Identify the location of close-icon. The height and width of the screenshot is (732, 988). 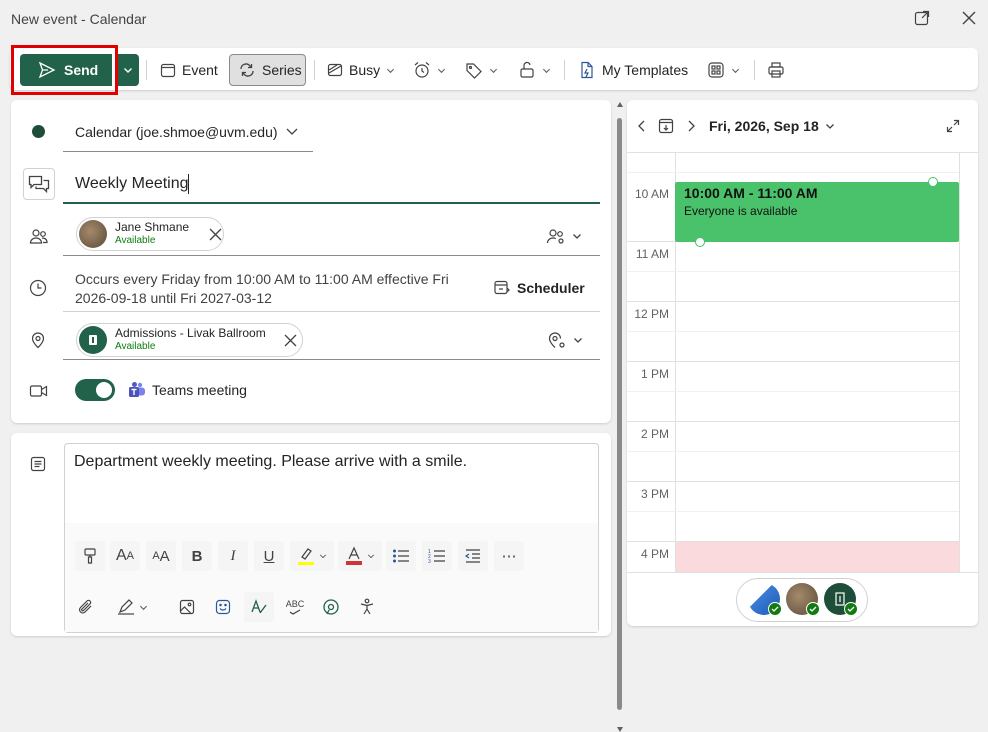
(969, 18).